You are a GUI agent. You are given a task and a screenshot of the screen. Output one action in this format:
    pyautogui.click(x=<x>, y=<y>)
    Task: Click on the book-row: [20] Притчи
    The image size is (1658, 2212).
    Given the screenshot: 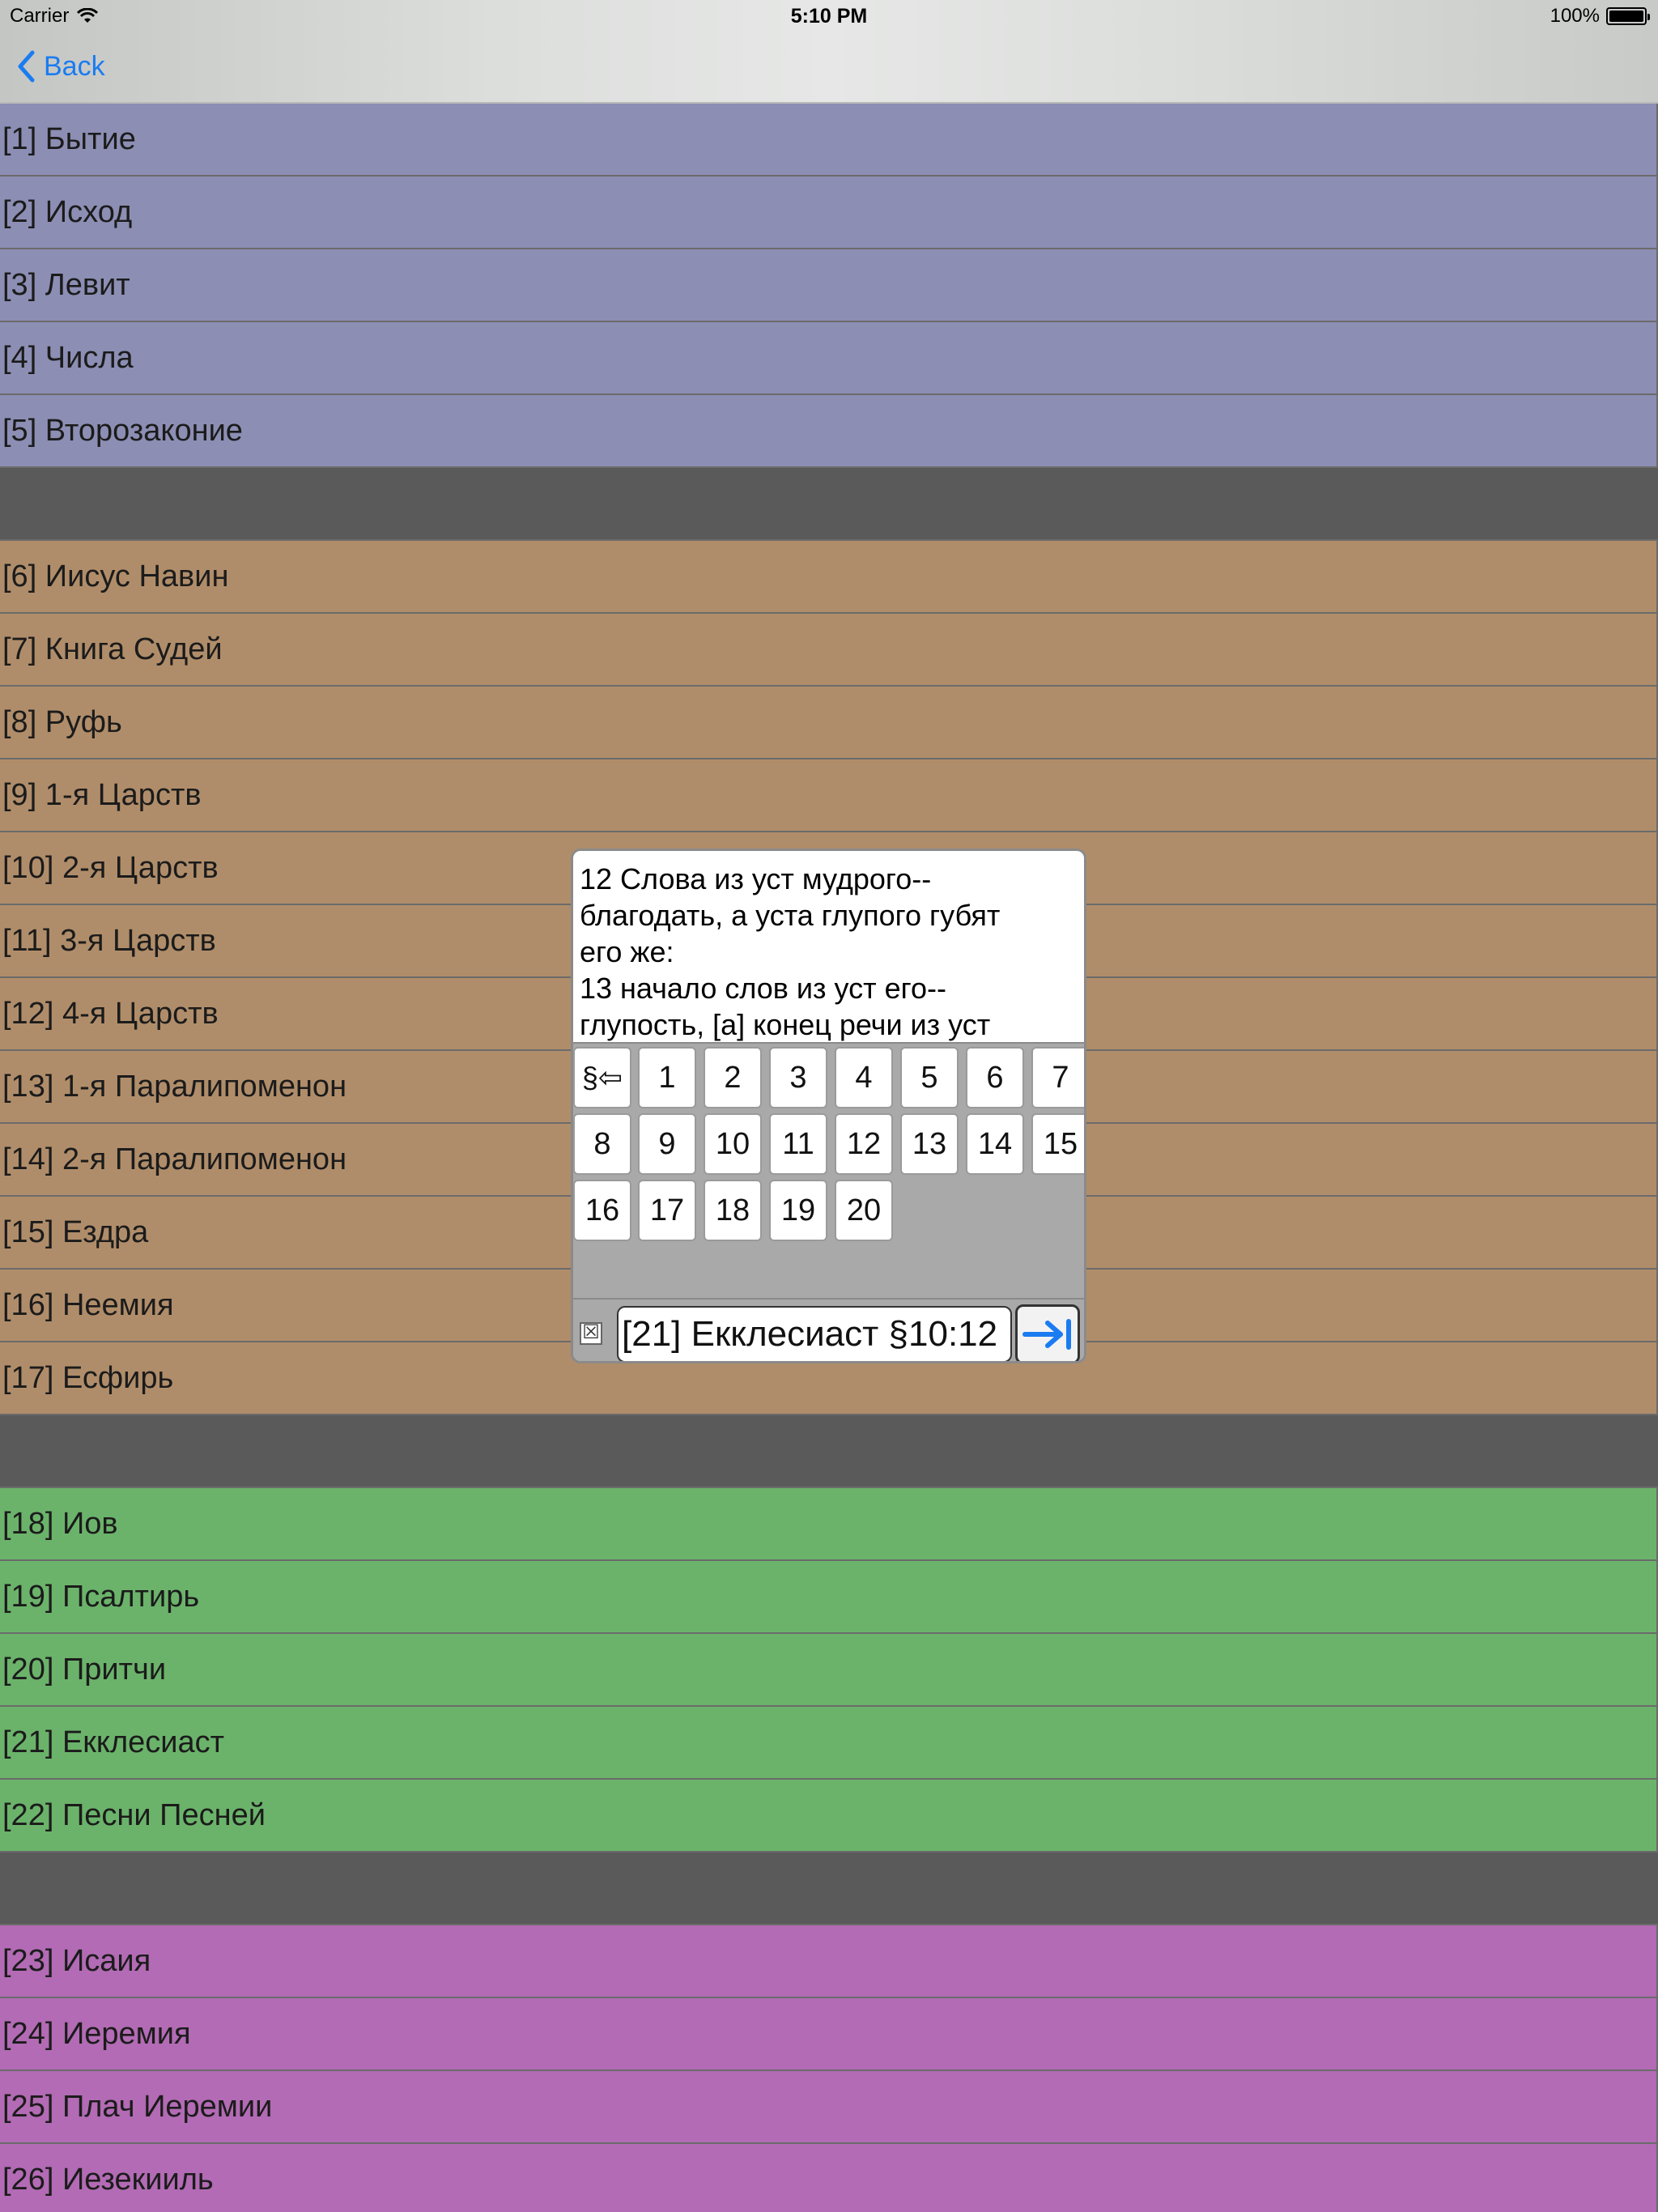 What is the action you would take?
    pyautogui.click(x=829, y=1671)
    